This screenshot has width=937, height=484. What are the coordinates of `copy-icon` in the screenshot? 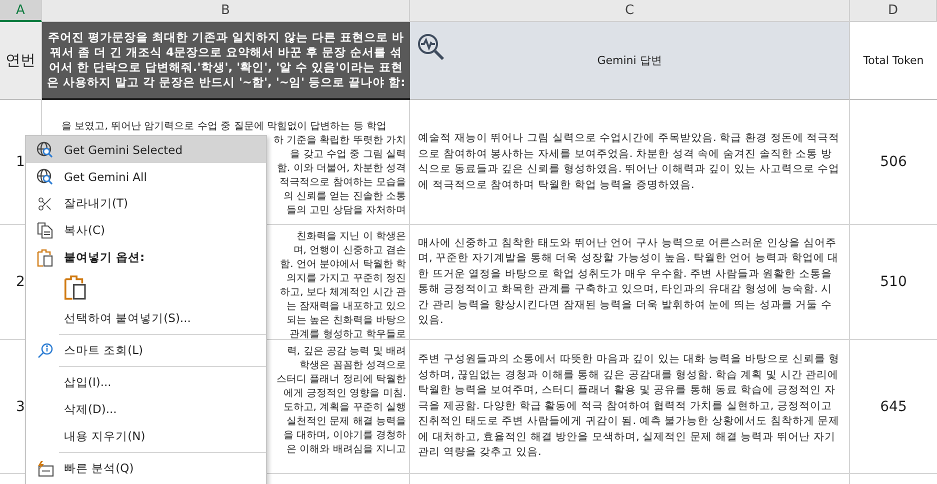 It's located at (45, 230).